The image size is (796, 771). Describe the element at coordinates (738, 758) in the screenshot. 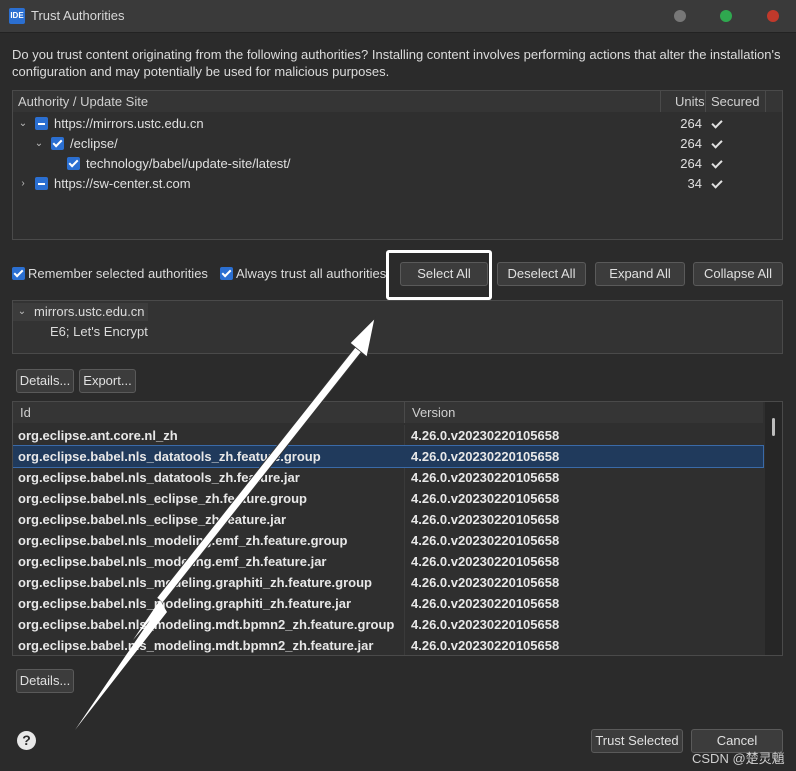

I see `watermark: CSDN @楚灵魈` at that location.